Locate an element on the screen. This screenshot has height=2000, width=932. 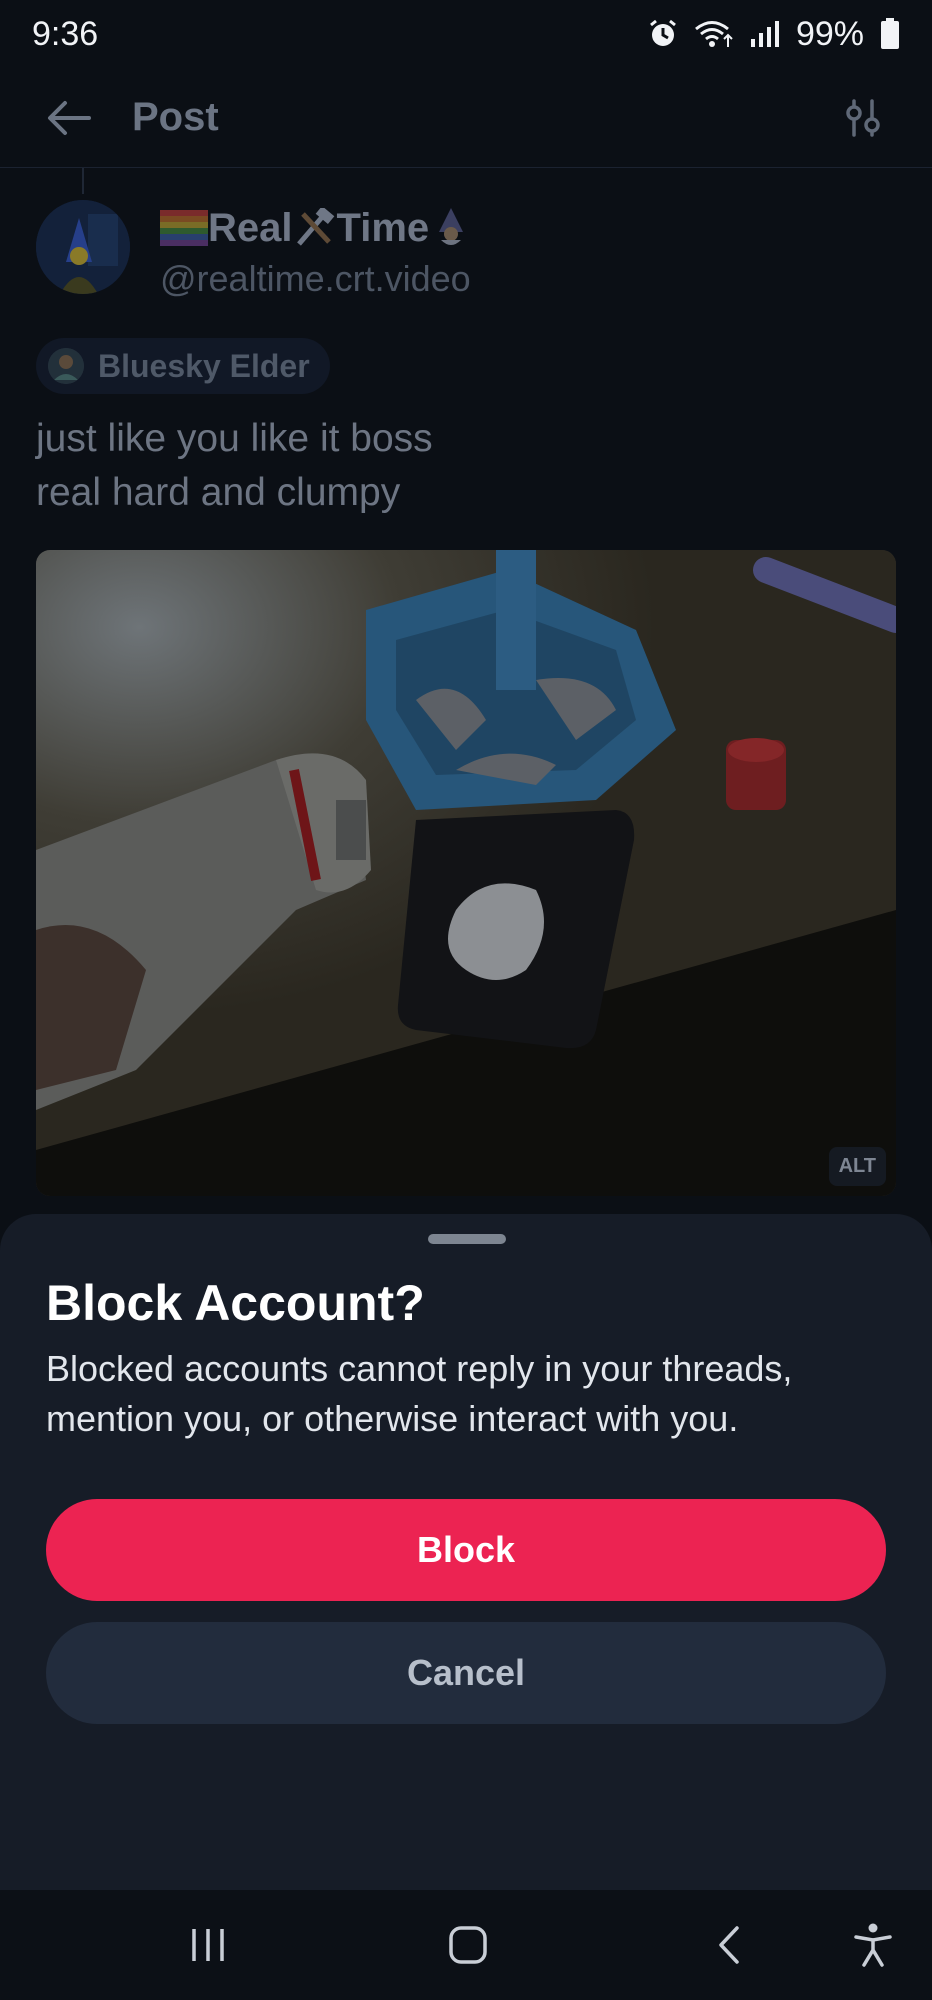
thread-line is located at coordinates (83, 181).